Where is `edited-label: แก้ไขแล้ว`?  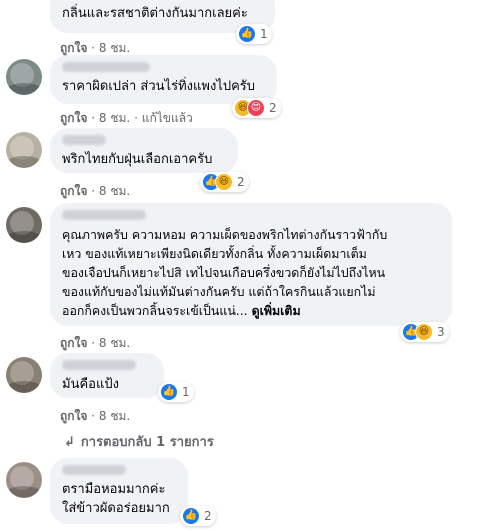
edited-label: แก้ไขแล้ว is located at coordinates (167, 118).